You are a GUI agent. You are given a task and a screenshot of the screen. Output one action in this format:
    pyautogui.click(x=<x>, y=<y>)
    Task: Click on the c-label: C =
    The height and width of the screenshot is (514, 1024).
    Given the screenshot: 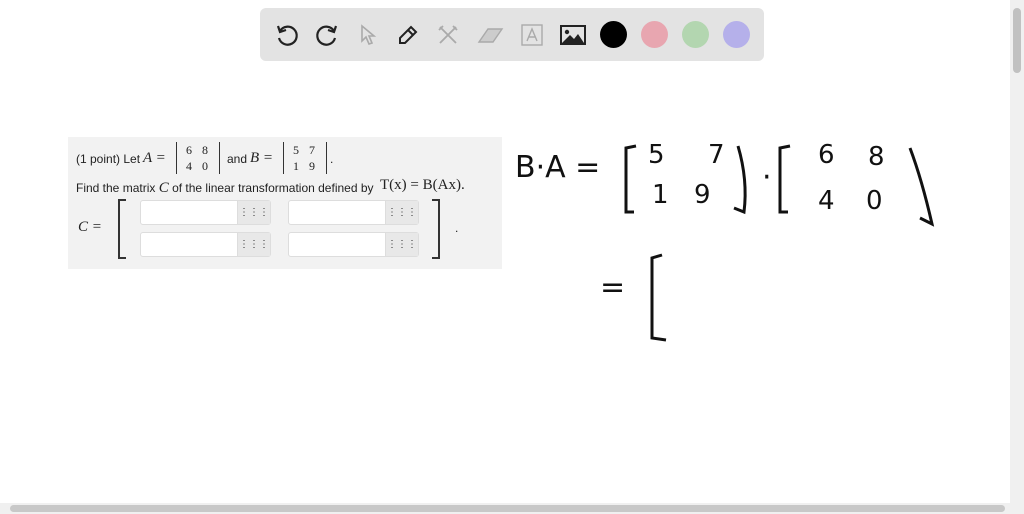 What is the action you would take?
    pyautogui.click(x=90, y=227)
    